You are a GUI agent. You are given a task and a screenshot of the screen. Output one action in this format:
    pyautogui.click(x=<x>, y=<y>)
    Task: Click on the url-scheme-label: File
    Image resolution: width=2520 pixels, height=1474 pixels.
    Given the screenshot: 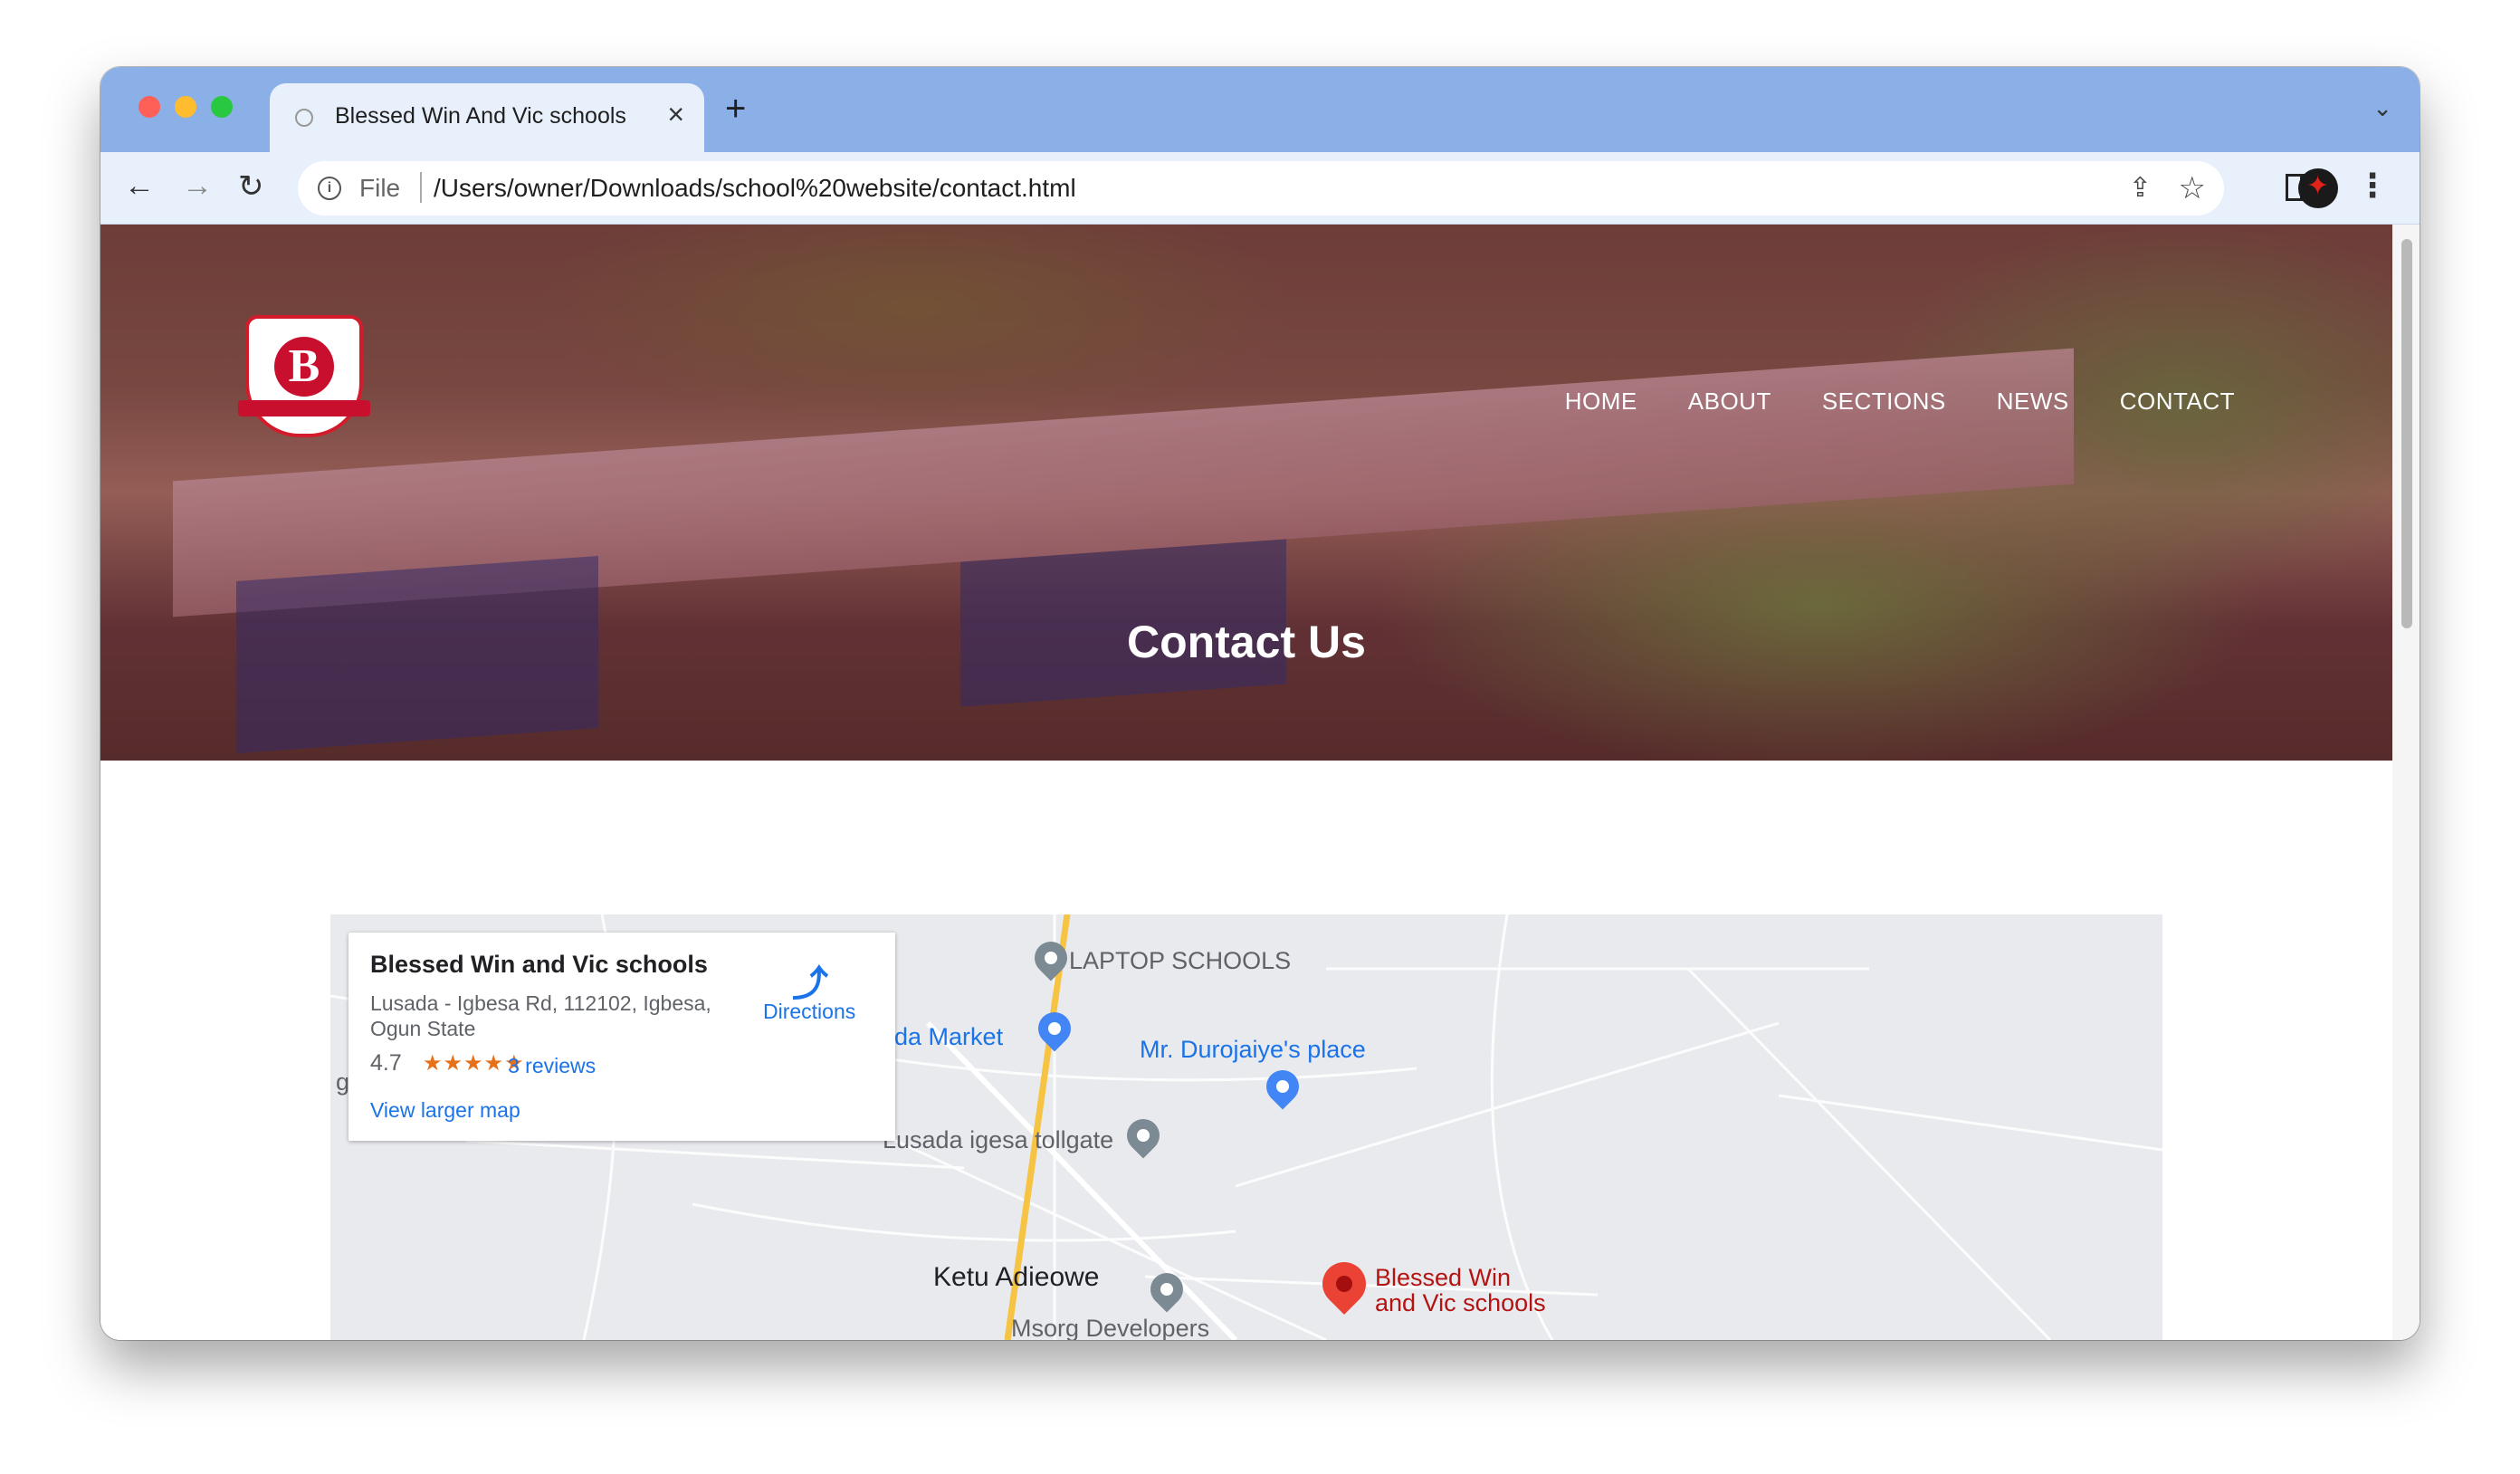 What is the action you would take?
    pyautogui.click(x=380, y=188)
    